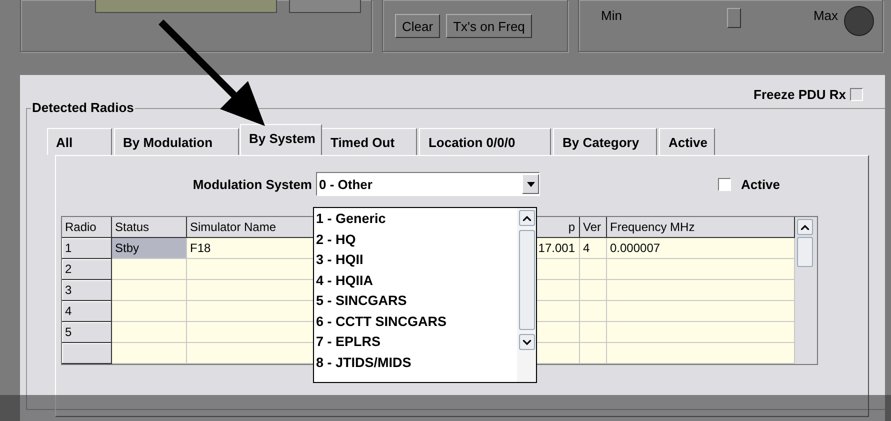 This screenshot has width=891, height=421. I want to click on column-header: Radio, so click(87, 227).